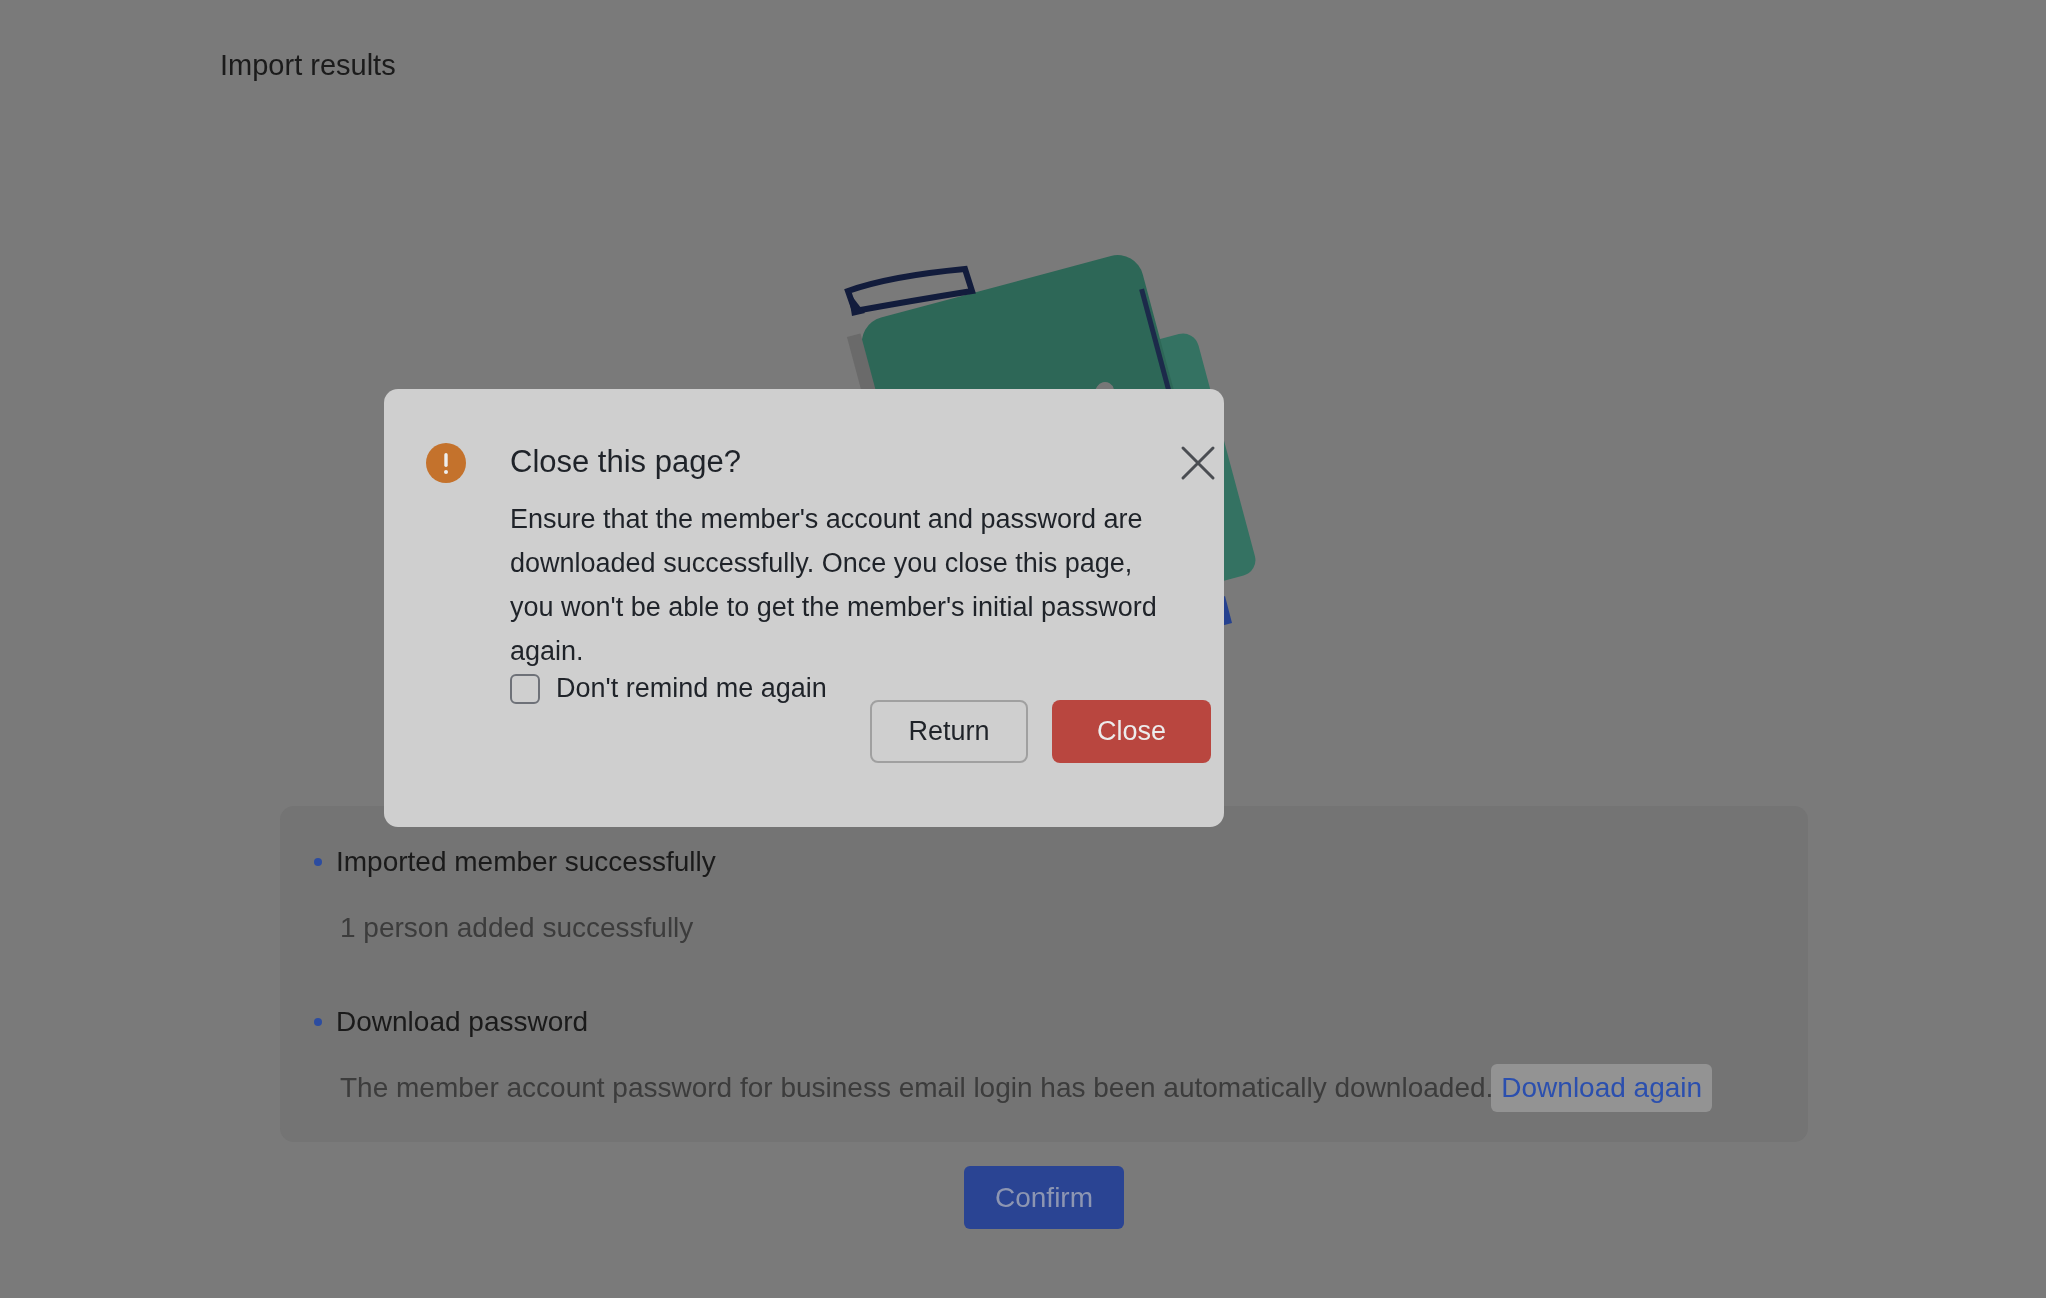 The image size is (2046, 1298). What do you see at coordinates (517, 928) in the screenshot?
I see `result-detail: 1 person added successfully` at bounding box center [517, 928].